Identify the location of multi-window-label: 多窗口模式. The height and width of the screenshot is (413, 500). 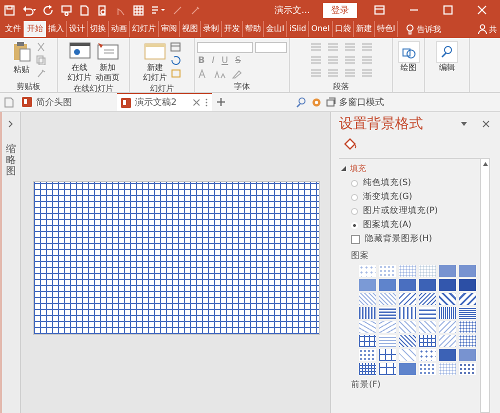
(361, 102).